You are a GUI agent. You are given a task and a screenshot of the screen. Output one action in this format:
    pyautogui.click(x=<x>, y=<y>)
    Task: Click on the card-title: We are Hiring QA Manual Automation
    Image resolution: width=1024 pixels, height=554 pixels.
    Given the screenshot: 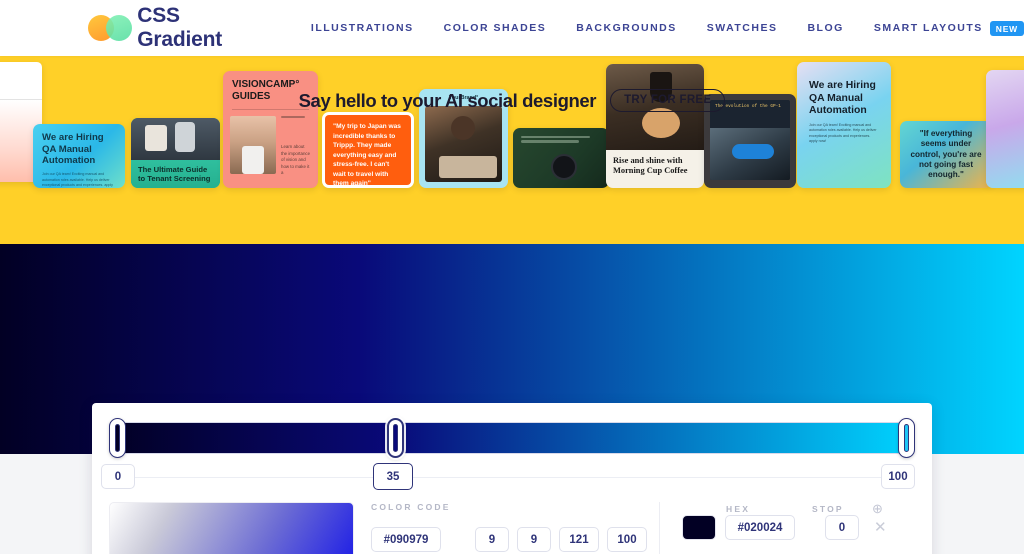 What is the action you would take?
    pyautogui.click(x=73, y=149)
    